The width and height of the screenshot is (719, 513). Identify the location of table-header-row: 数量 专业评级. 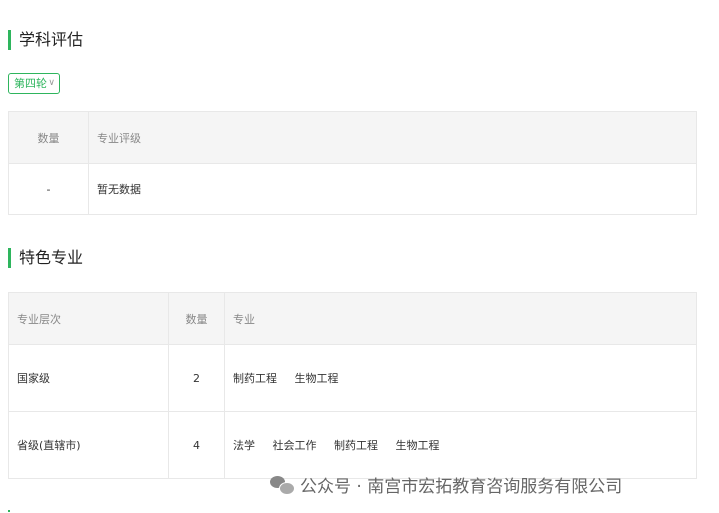
(352, 137).